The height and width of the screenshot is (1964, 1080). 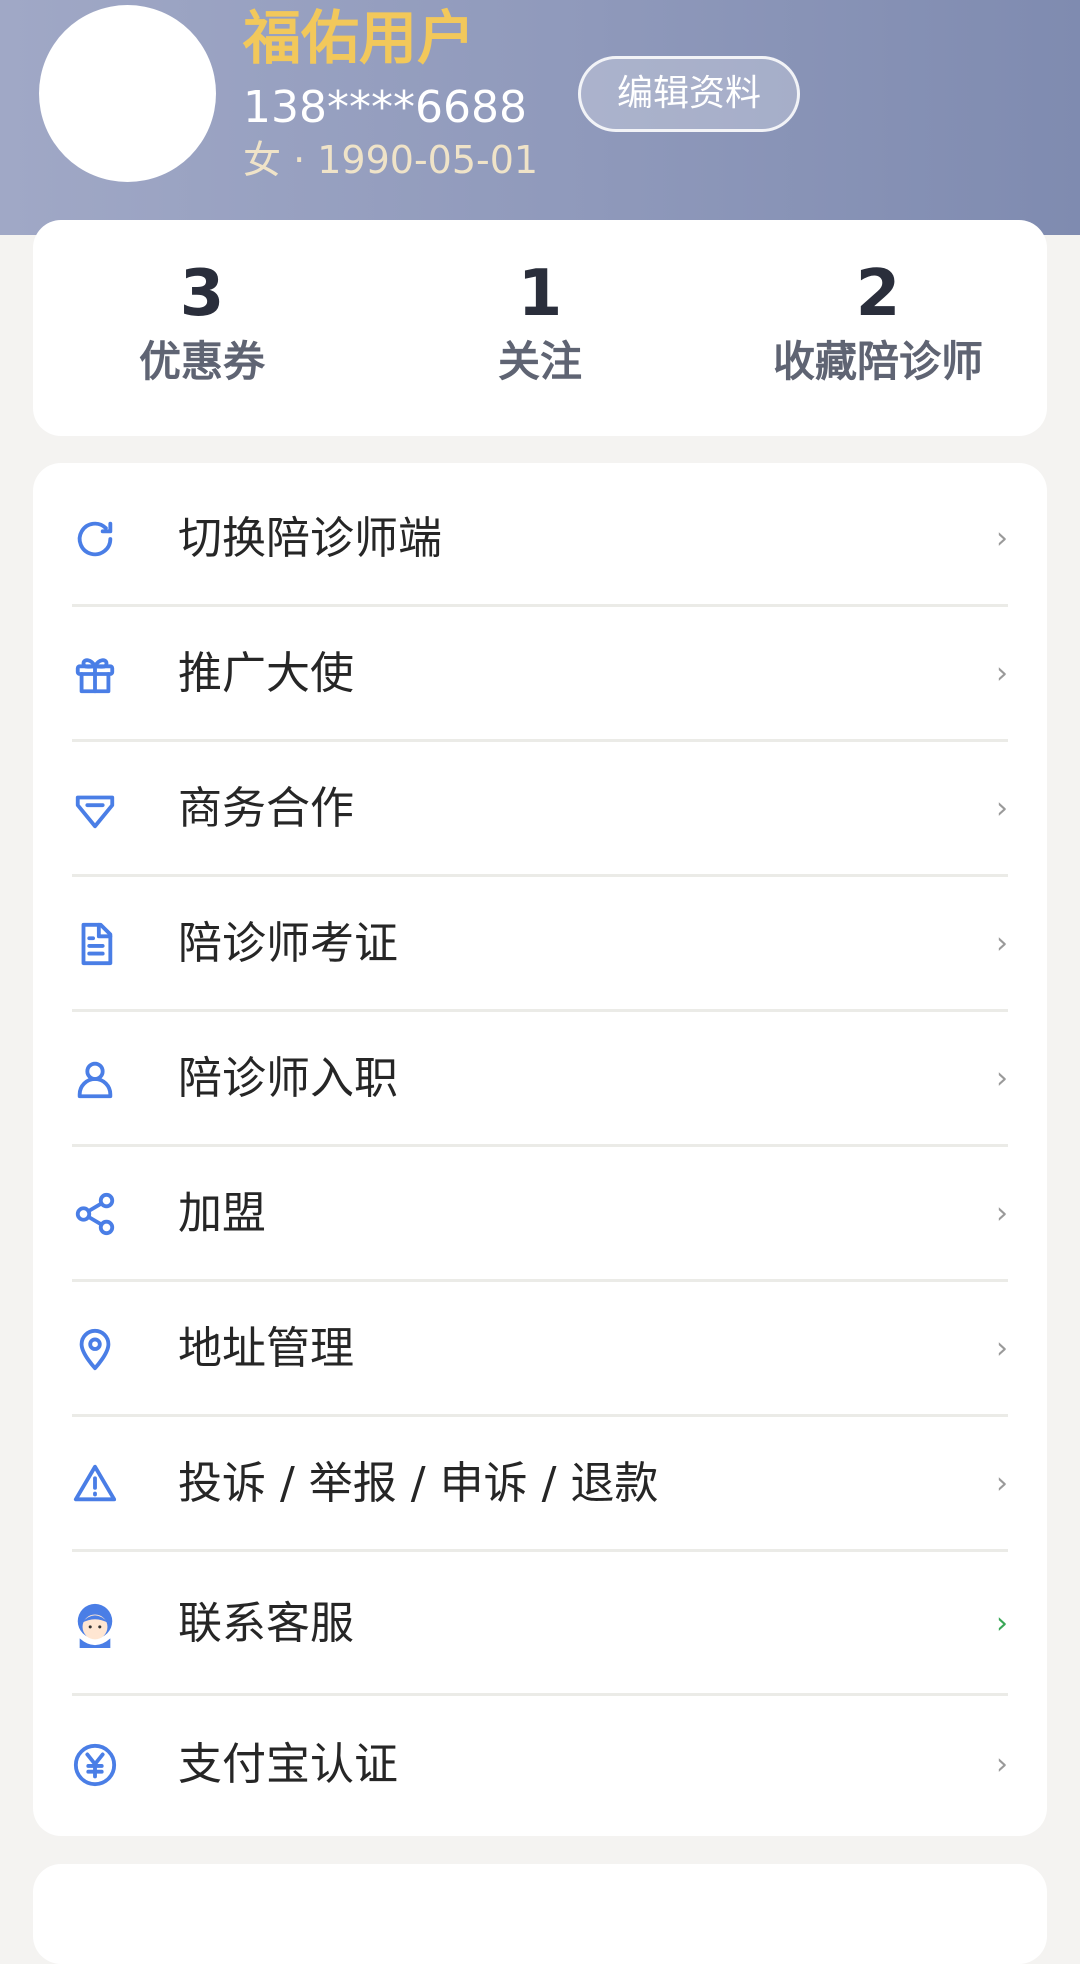 What do you see at coordinates (540, 674) in the screenshot?
I see `menu-item-ambassador: 推广大使 ›` at bounding box center [540, 674].